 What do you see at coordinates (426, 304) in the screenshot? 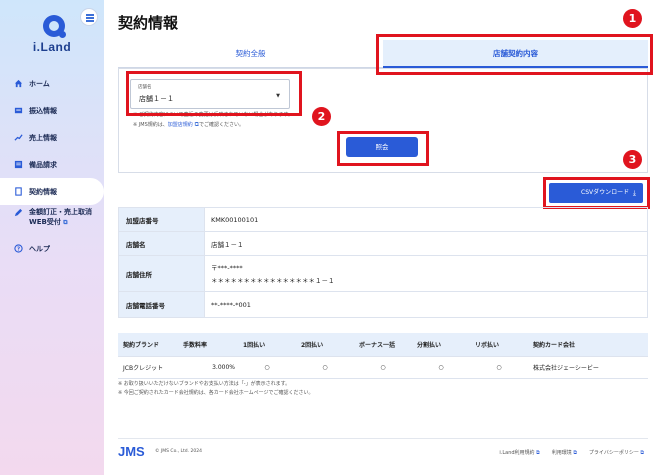
I see `table-value: **-****-*001` at bounding box center [426, 304].